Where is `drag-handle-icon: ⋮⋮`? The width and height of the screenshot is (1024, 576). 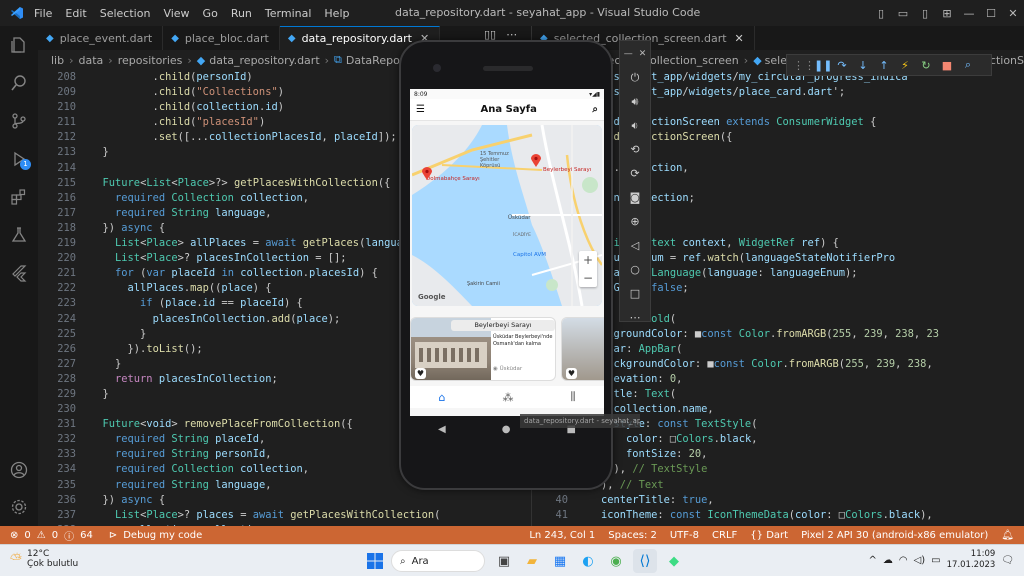 drag-handle-icon: ⋮⋮ is located at coordinates (804, 65).